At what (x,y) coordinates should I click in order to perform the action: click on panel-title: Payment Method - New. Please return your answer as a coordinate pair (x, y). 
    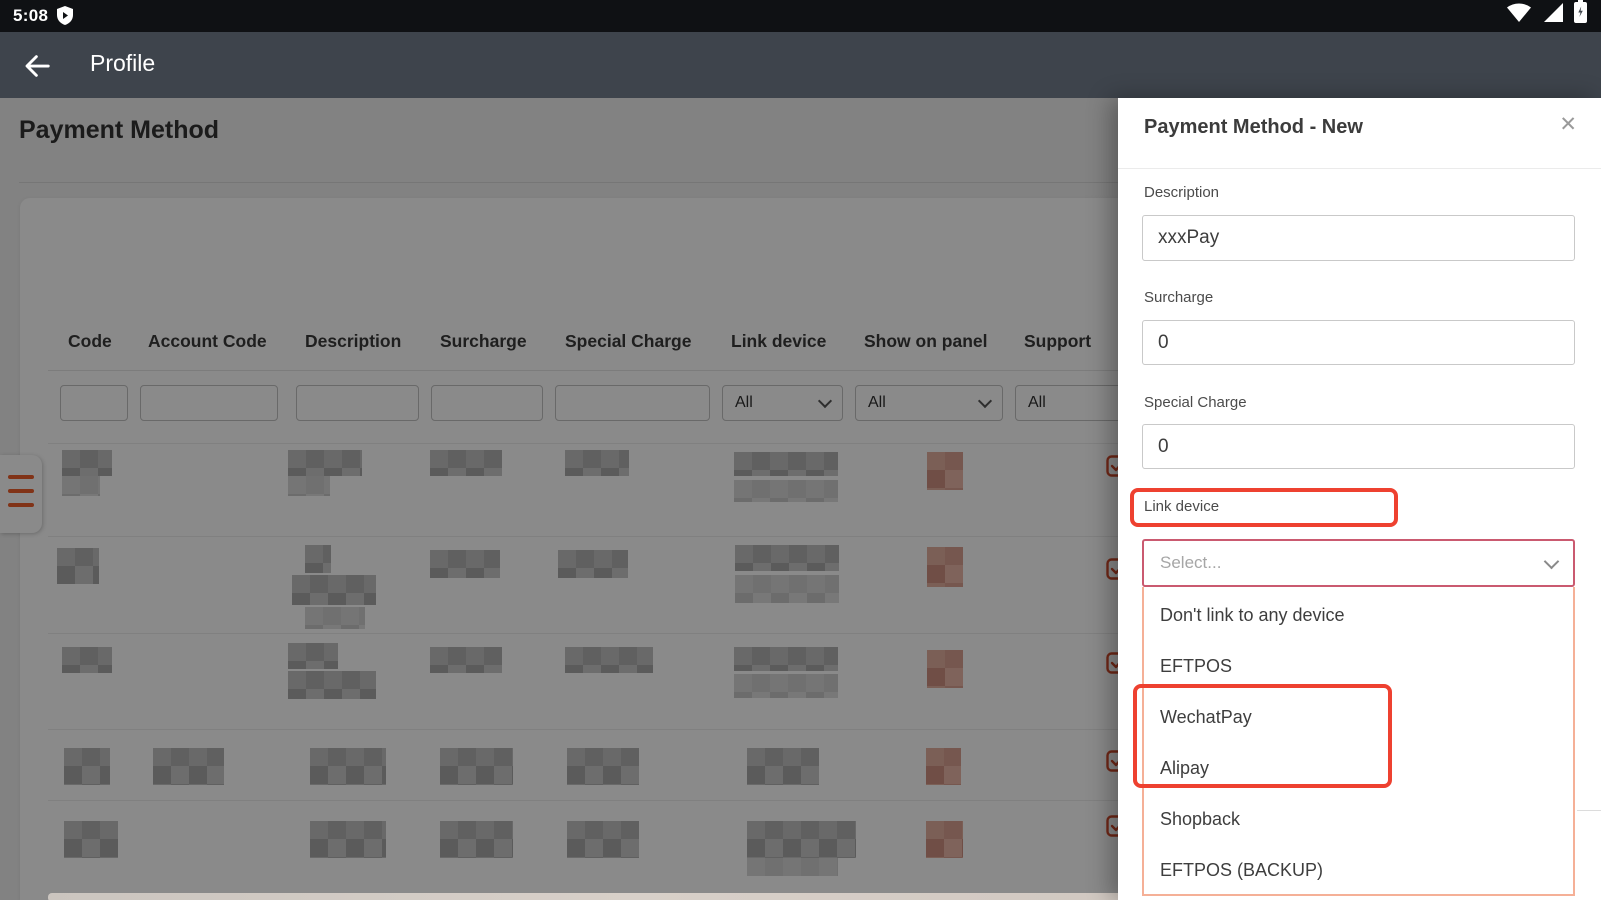
    Looking at the image, I should click on (1253, 127).